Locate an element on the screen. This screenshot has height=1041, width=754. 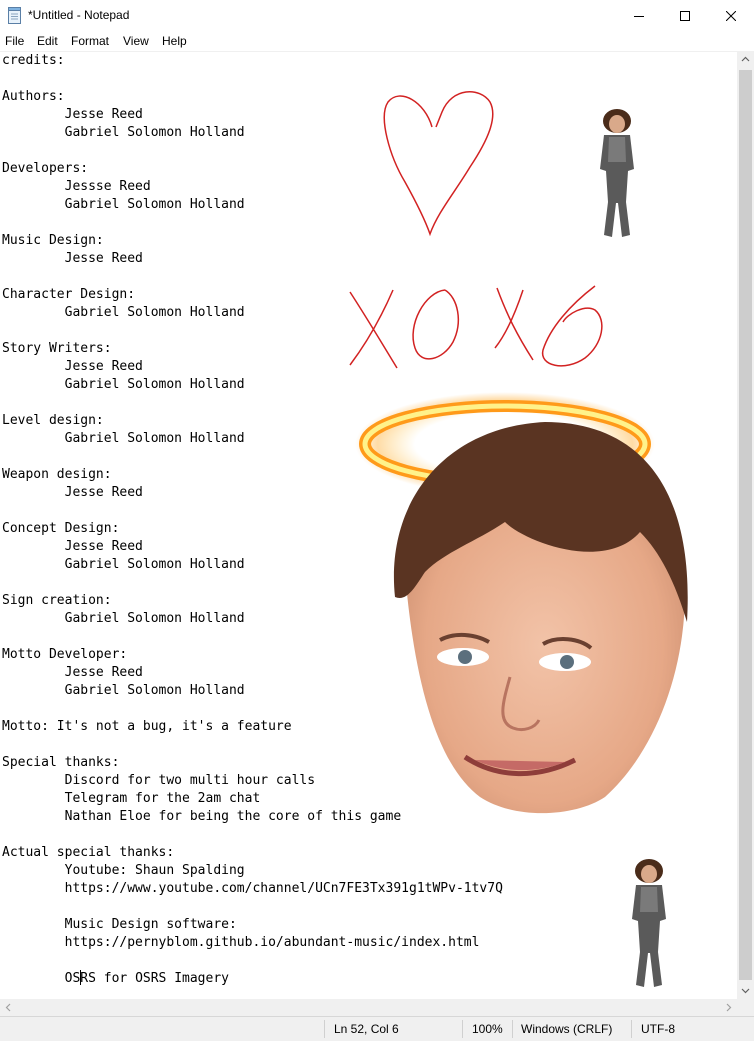
chevron-up-icon is located at coordinates (745, 59).